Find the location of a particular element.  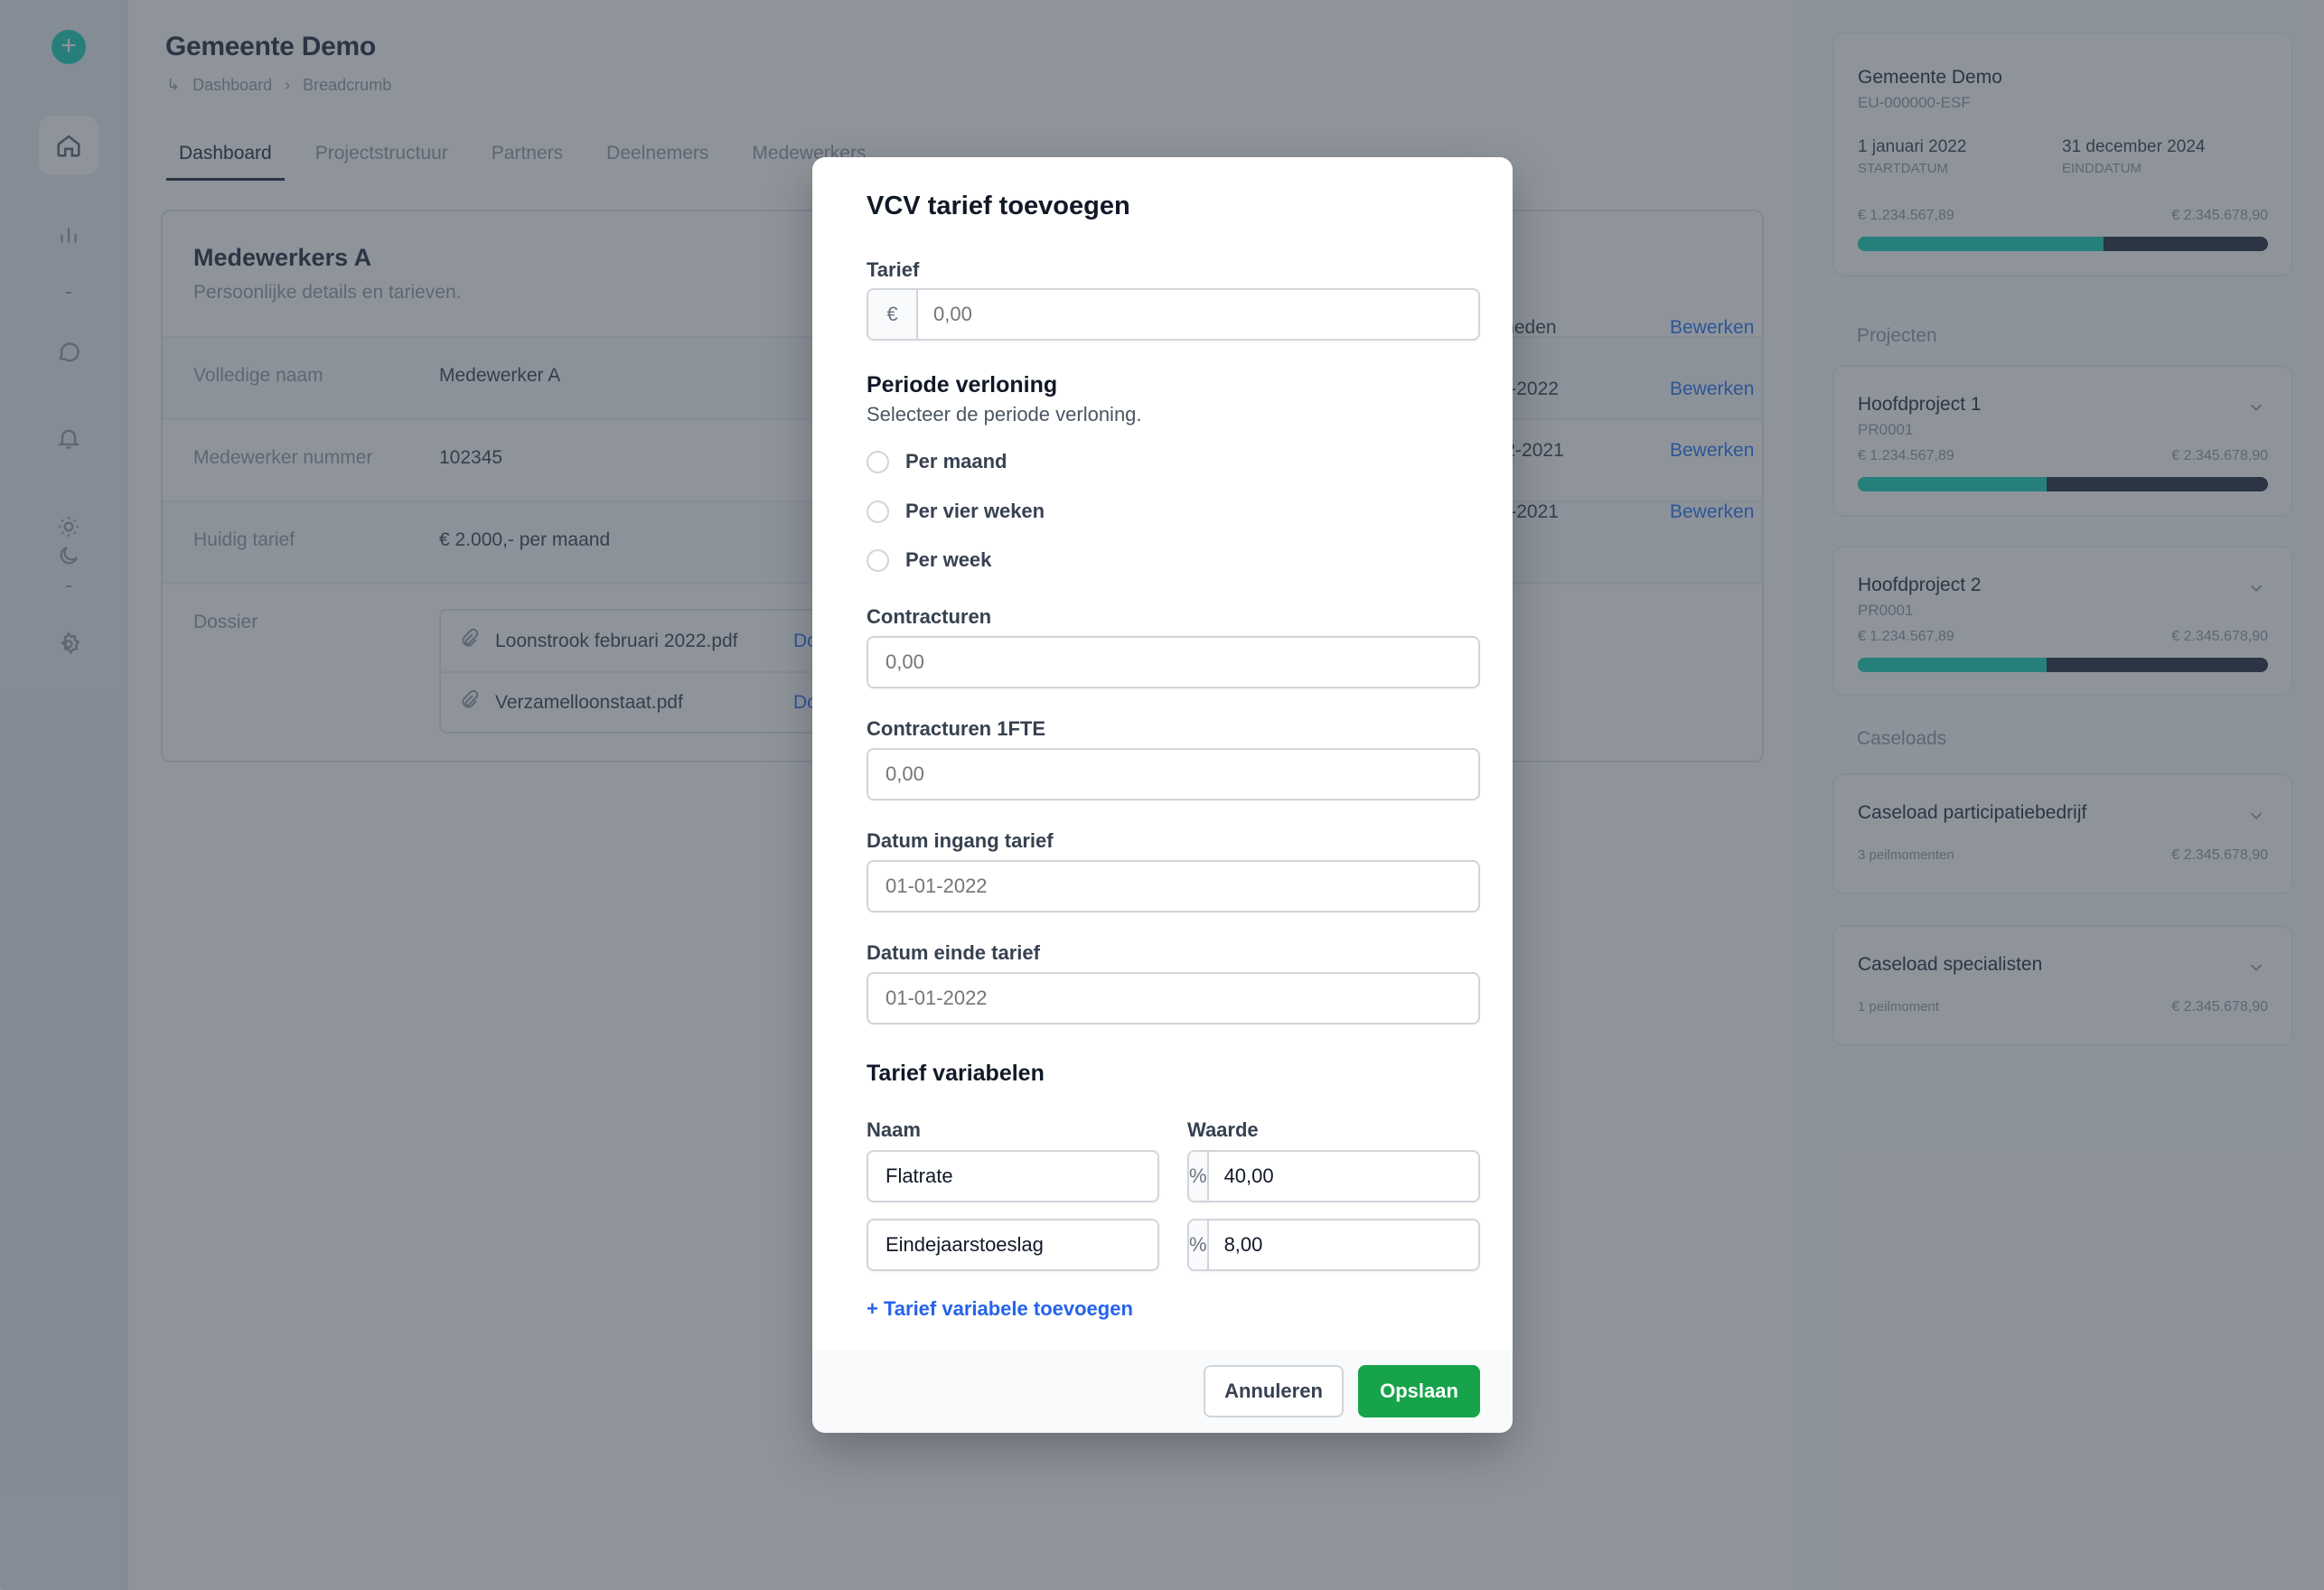

radio-per-week: Per week is located at coordinates (929, 560).